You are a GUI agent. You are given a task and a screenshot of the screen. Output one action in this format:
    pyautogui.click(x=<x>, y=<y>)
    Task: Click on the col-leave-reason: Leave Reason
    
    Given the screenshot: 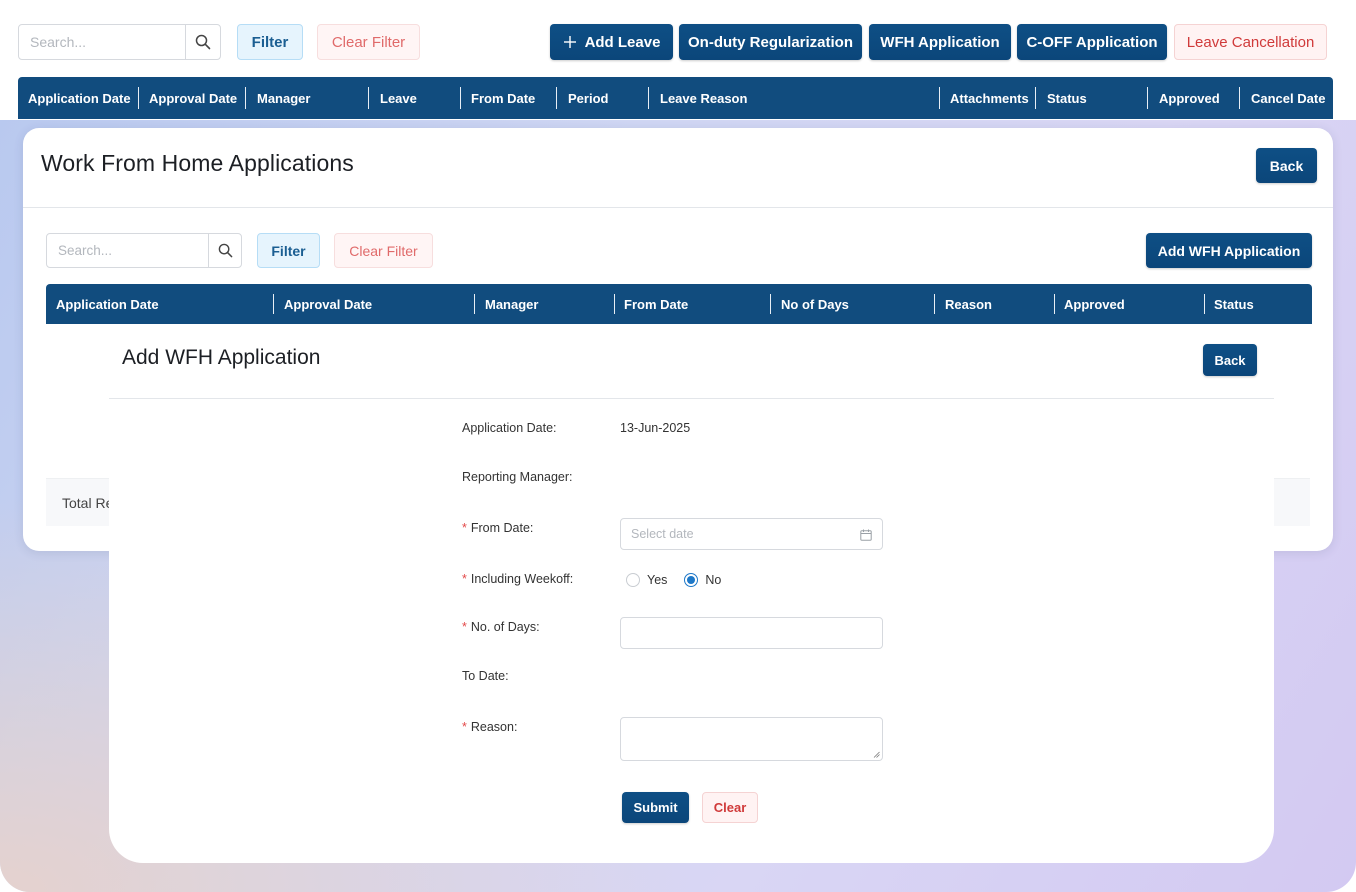 What is the action you would take?
    pyautogui.click(x=703, y=98)
    